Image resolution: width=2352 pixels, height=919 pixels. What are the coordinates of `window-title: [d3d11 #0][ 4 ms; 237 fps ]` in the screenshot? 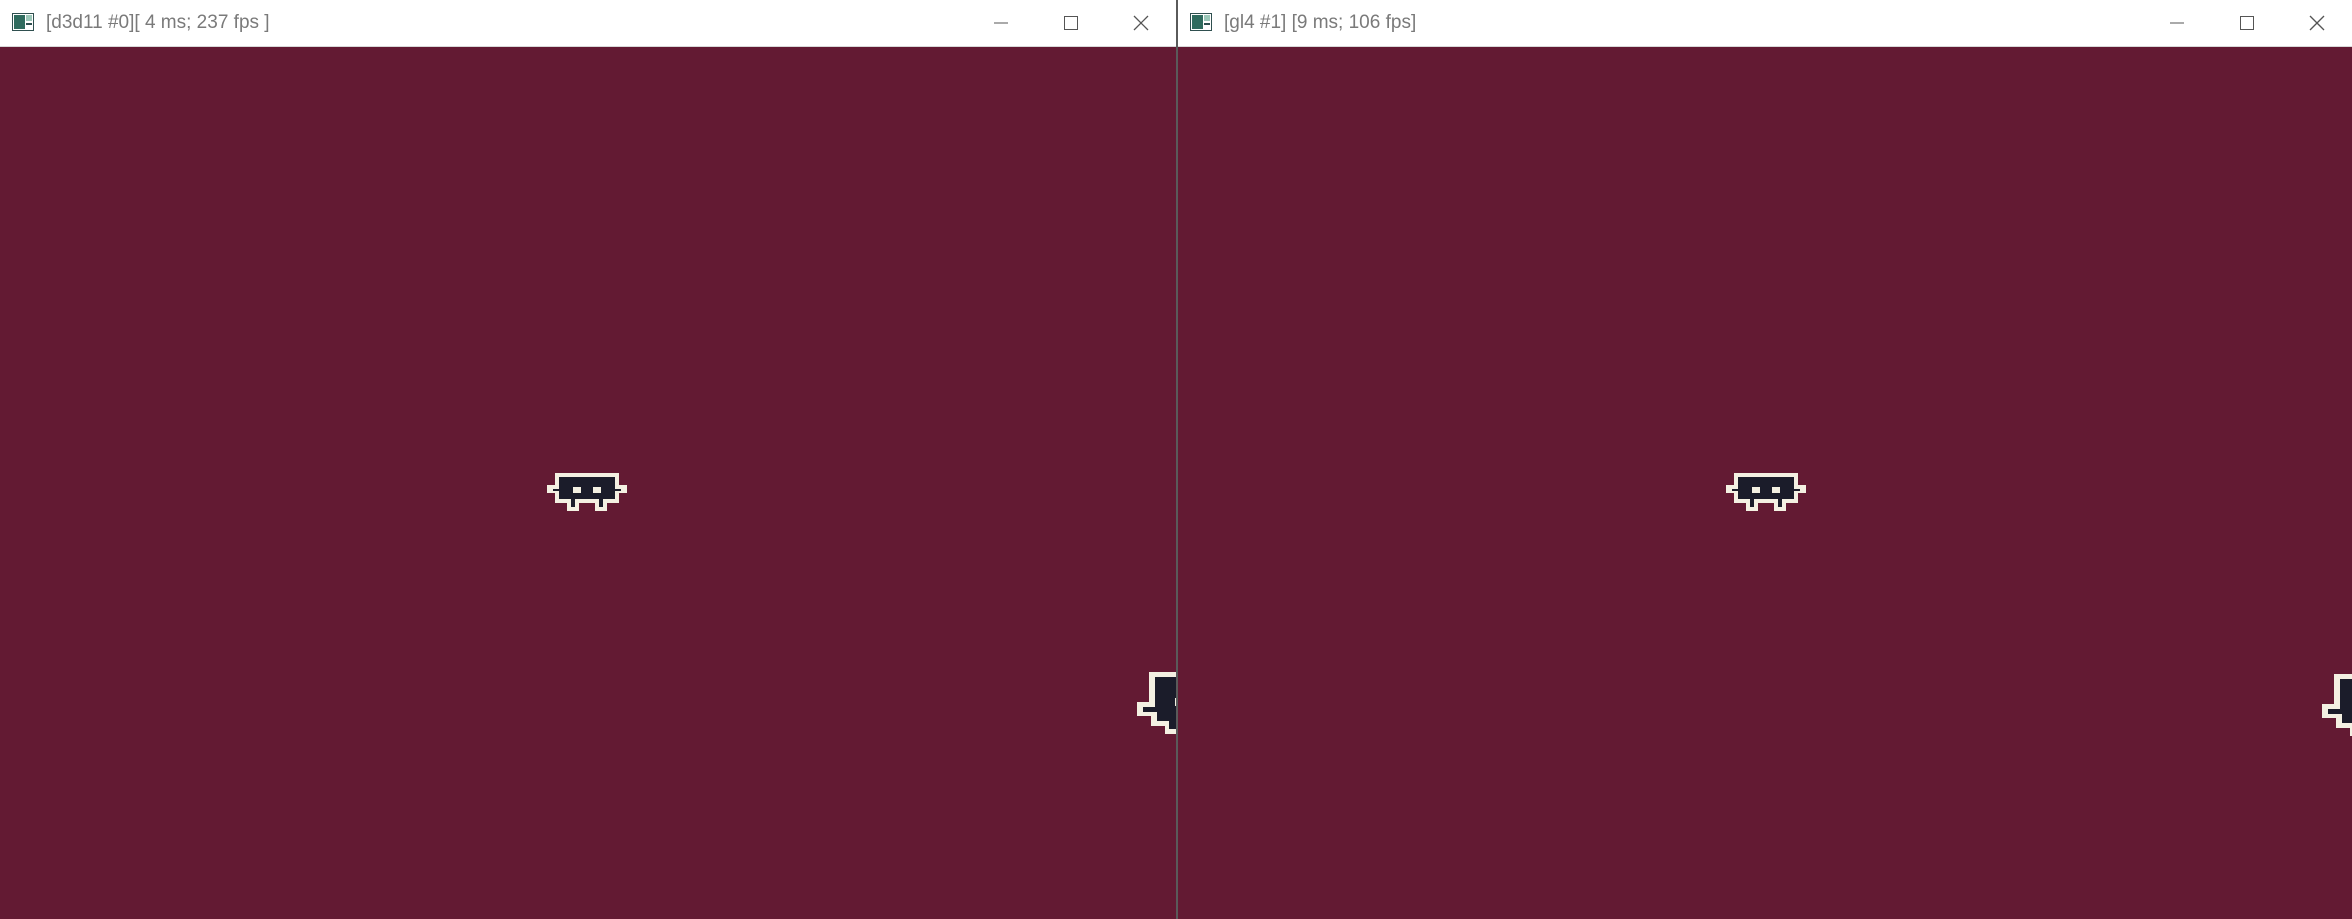 It's located at (158, 22).